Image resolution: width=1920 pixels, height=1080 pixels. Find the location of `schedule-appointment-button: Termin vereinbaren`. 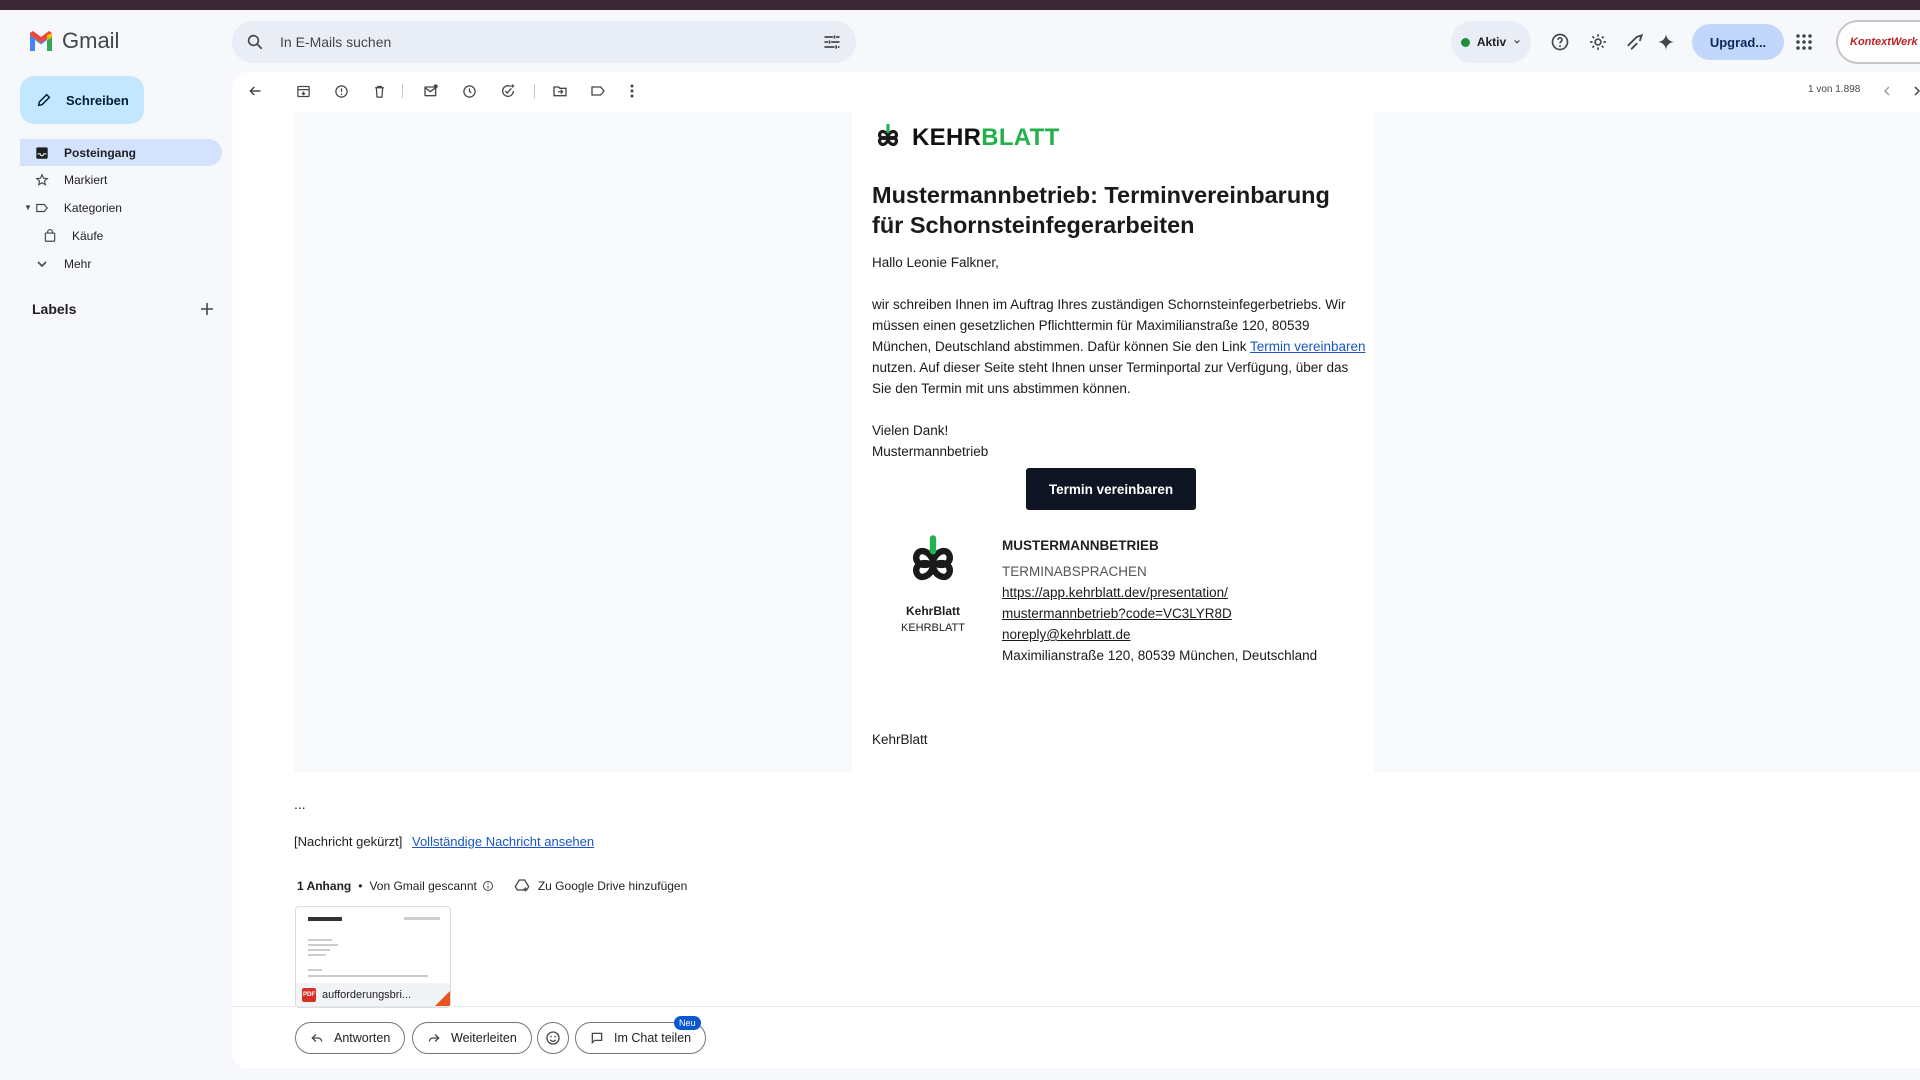

schedule-appointment-button: Termin vereinbaren is located at coordinates (1111, 489).